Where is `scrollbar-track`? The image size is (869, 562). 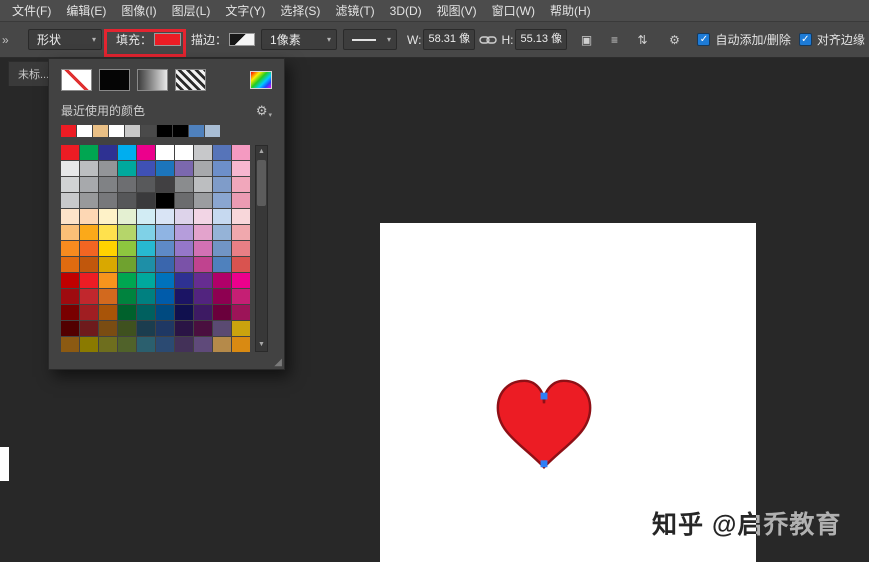 scrollbar-track is located at coordinates (261, 248).